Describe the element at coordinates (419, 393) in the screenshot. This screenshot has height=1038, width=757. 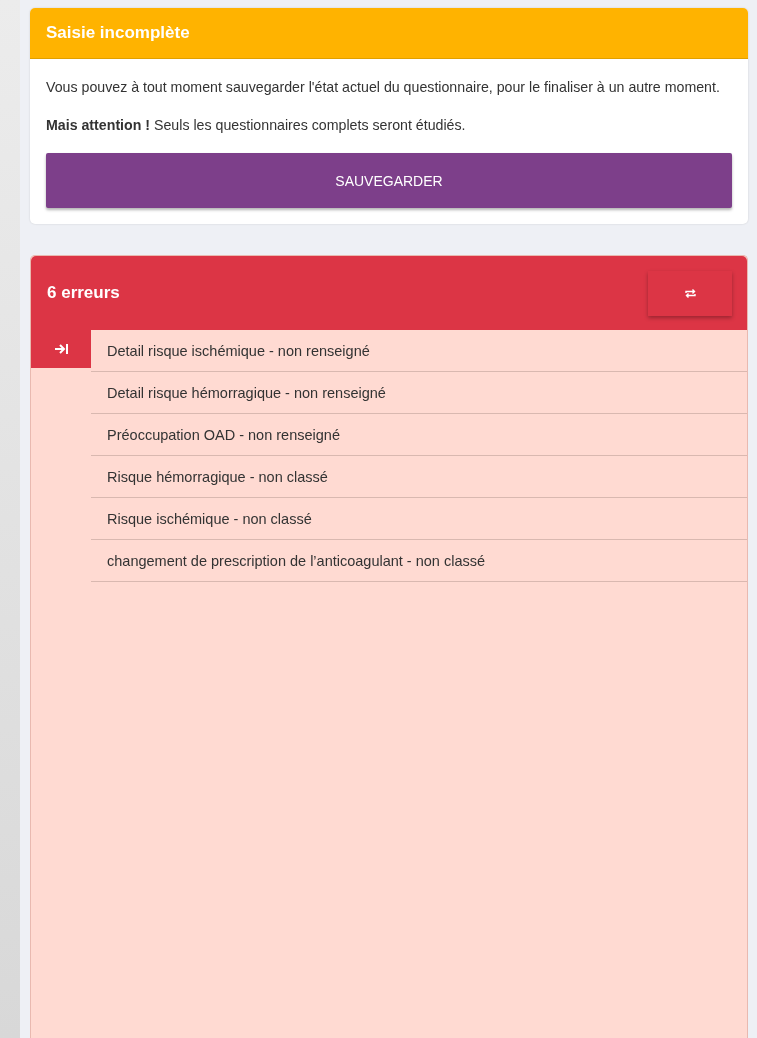
I see `error-item: Detail risque hémorragique - non renseigné` at that location.